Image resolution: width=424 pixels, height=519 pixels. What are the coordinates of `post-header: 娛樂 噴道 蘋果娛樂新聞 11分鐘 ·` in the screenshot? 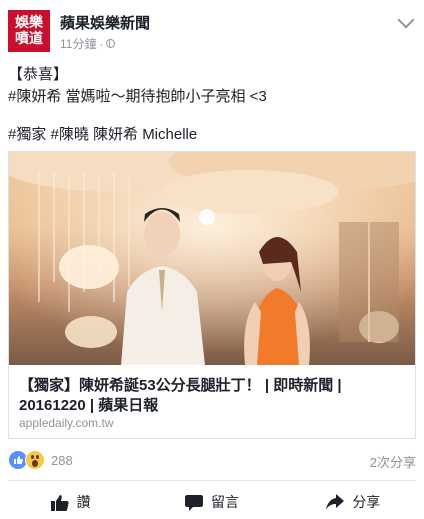 It's located at (212, 33).